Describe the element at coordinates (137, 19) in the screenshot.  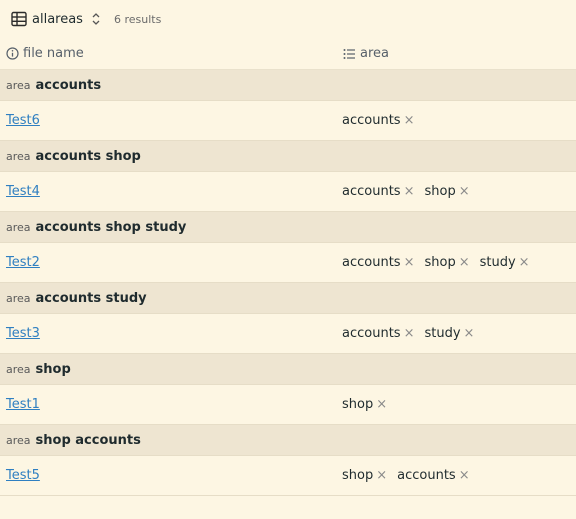
I see `results-count: 6 results` at that location.